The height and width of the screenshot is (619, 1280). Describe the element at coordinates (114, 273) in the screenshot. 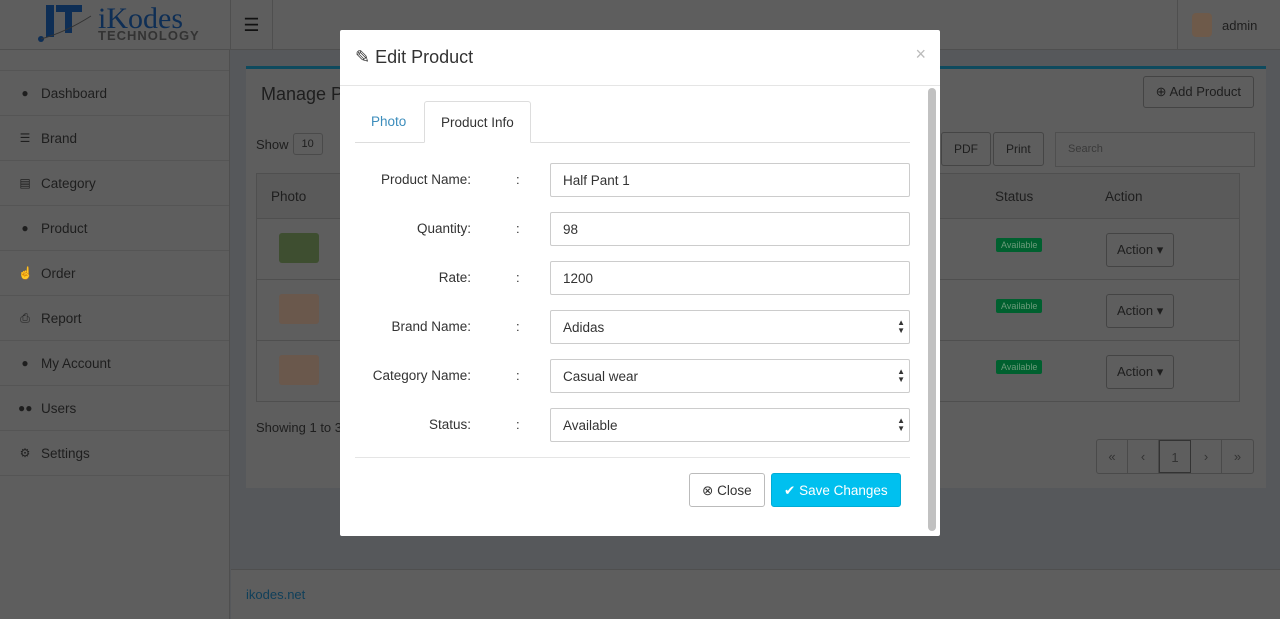

I see `sidebar-item-order: ☝ Order` at that location.